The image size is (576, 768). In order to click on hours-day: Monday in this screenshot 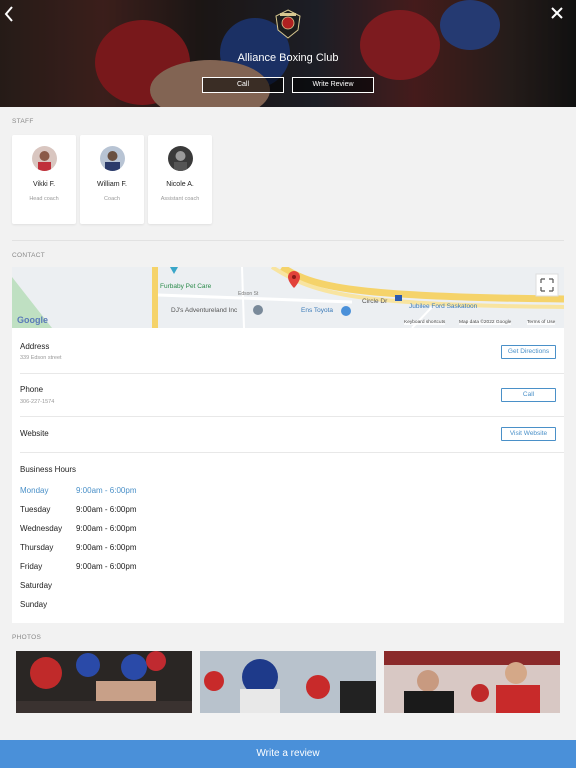, I will do `click(34, 490)`.